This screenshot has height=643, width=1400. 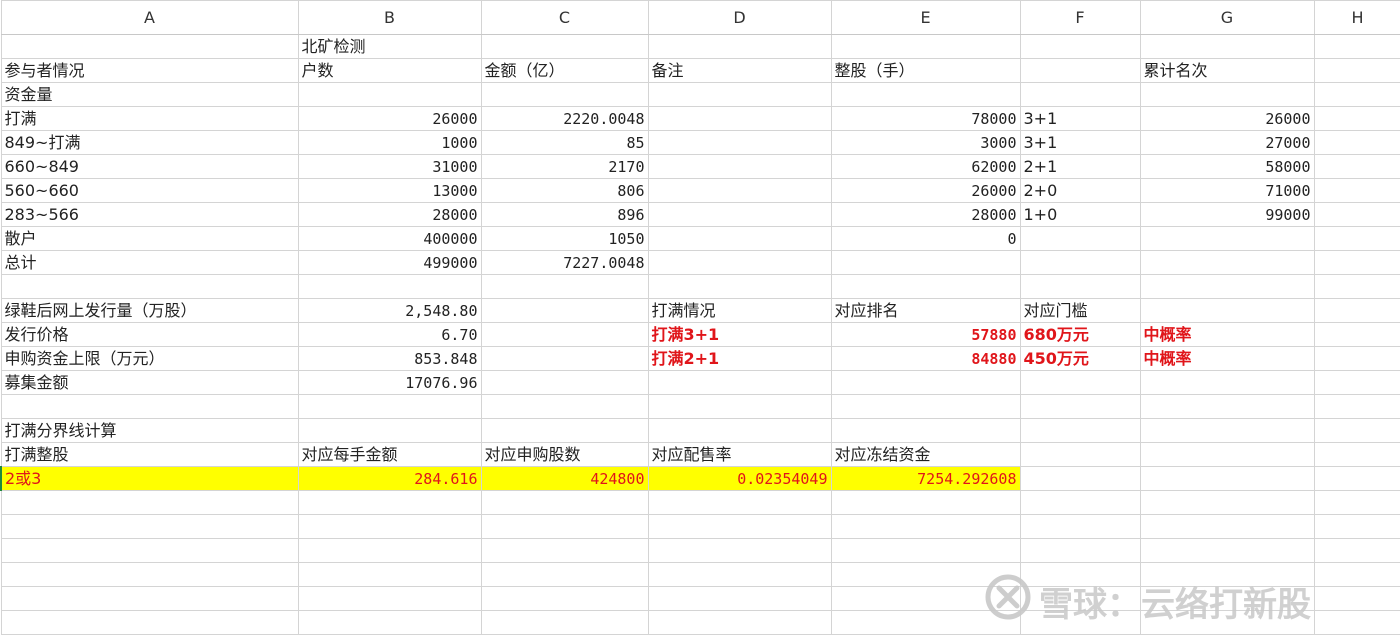 What do you see at coordinates (389, 454) in the screenshot?
I see `cell: 对应每手金额` at bounding box center [389, 454].